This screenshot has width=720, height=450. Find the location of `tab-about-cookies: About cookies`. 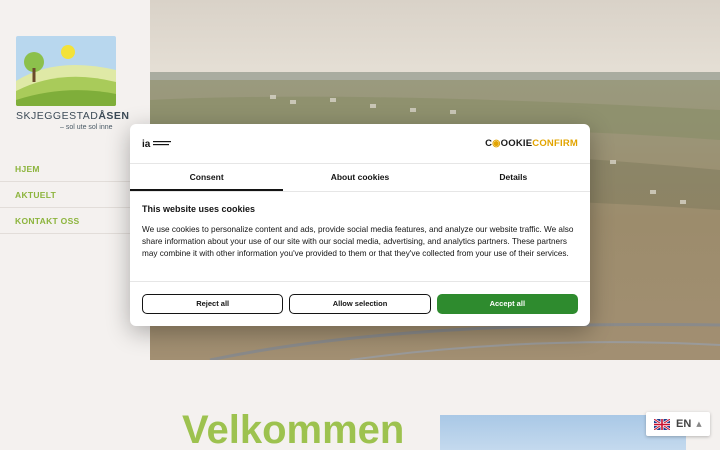

tab-about-cookies: About cookies is located at coordinates (359, 177).